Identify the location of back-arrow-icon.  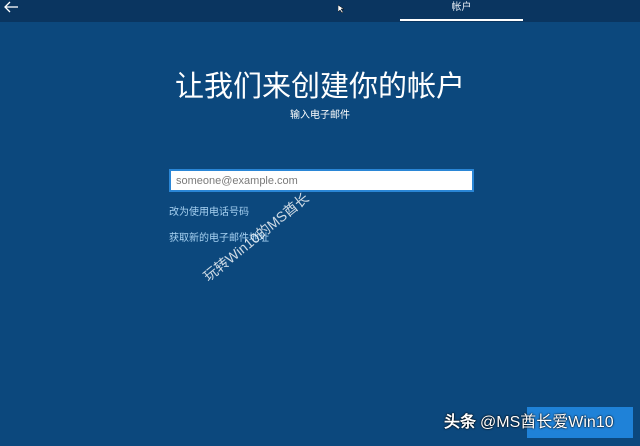
(11, 6).